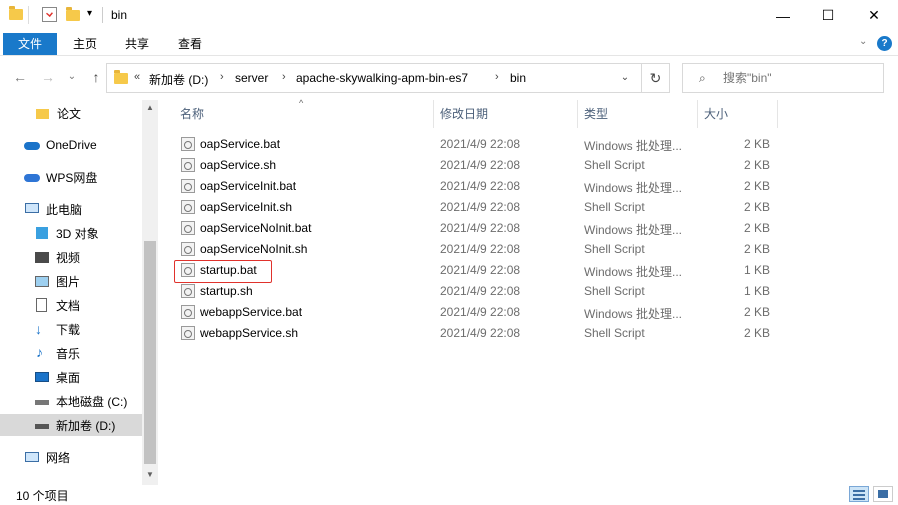  What do you see at coordinates (71, 353) in the screenshot?
I see `nav-item-music: ♪ 音乐` at bounding box center [71, 353].